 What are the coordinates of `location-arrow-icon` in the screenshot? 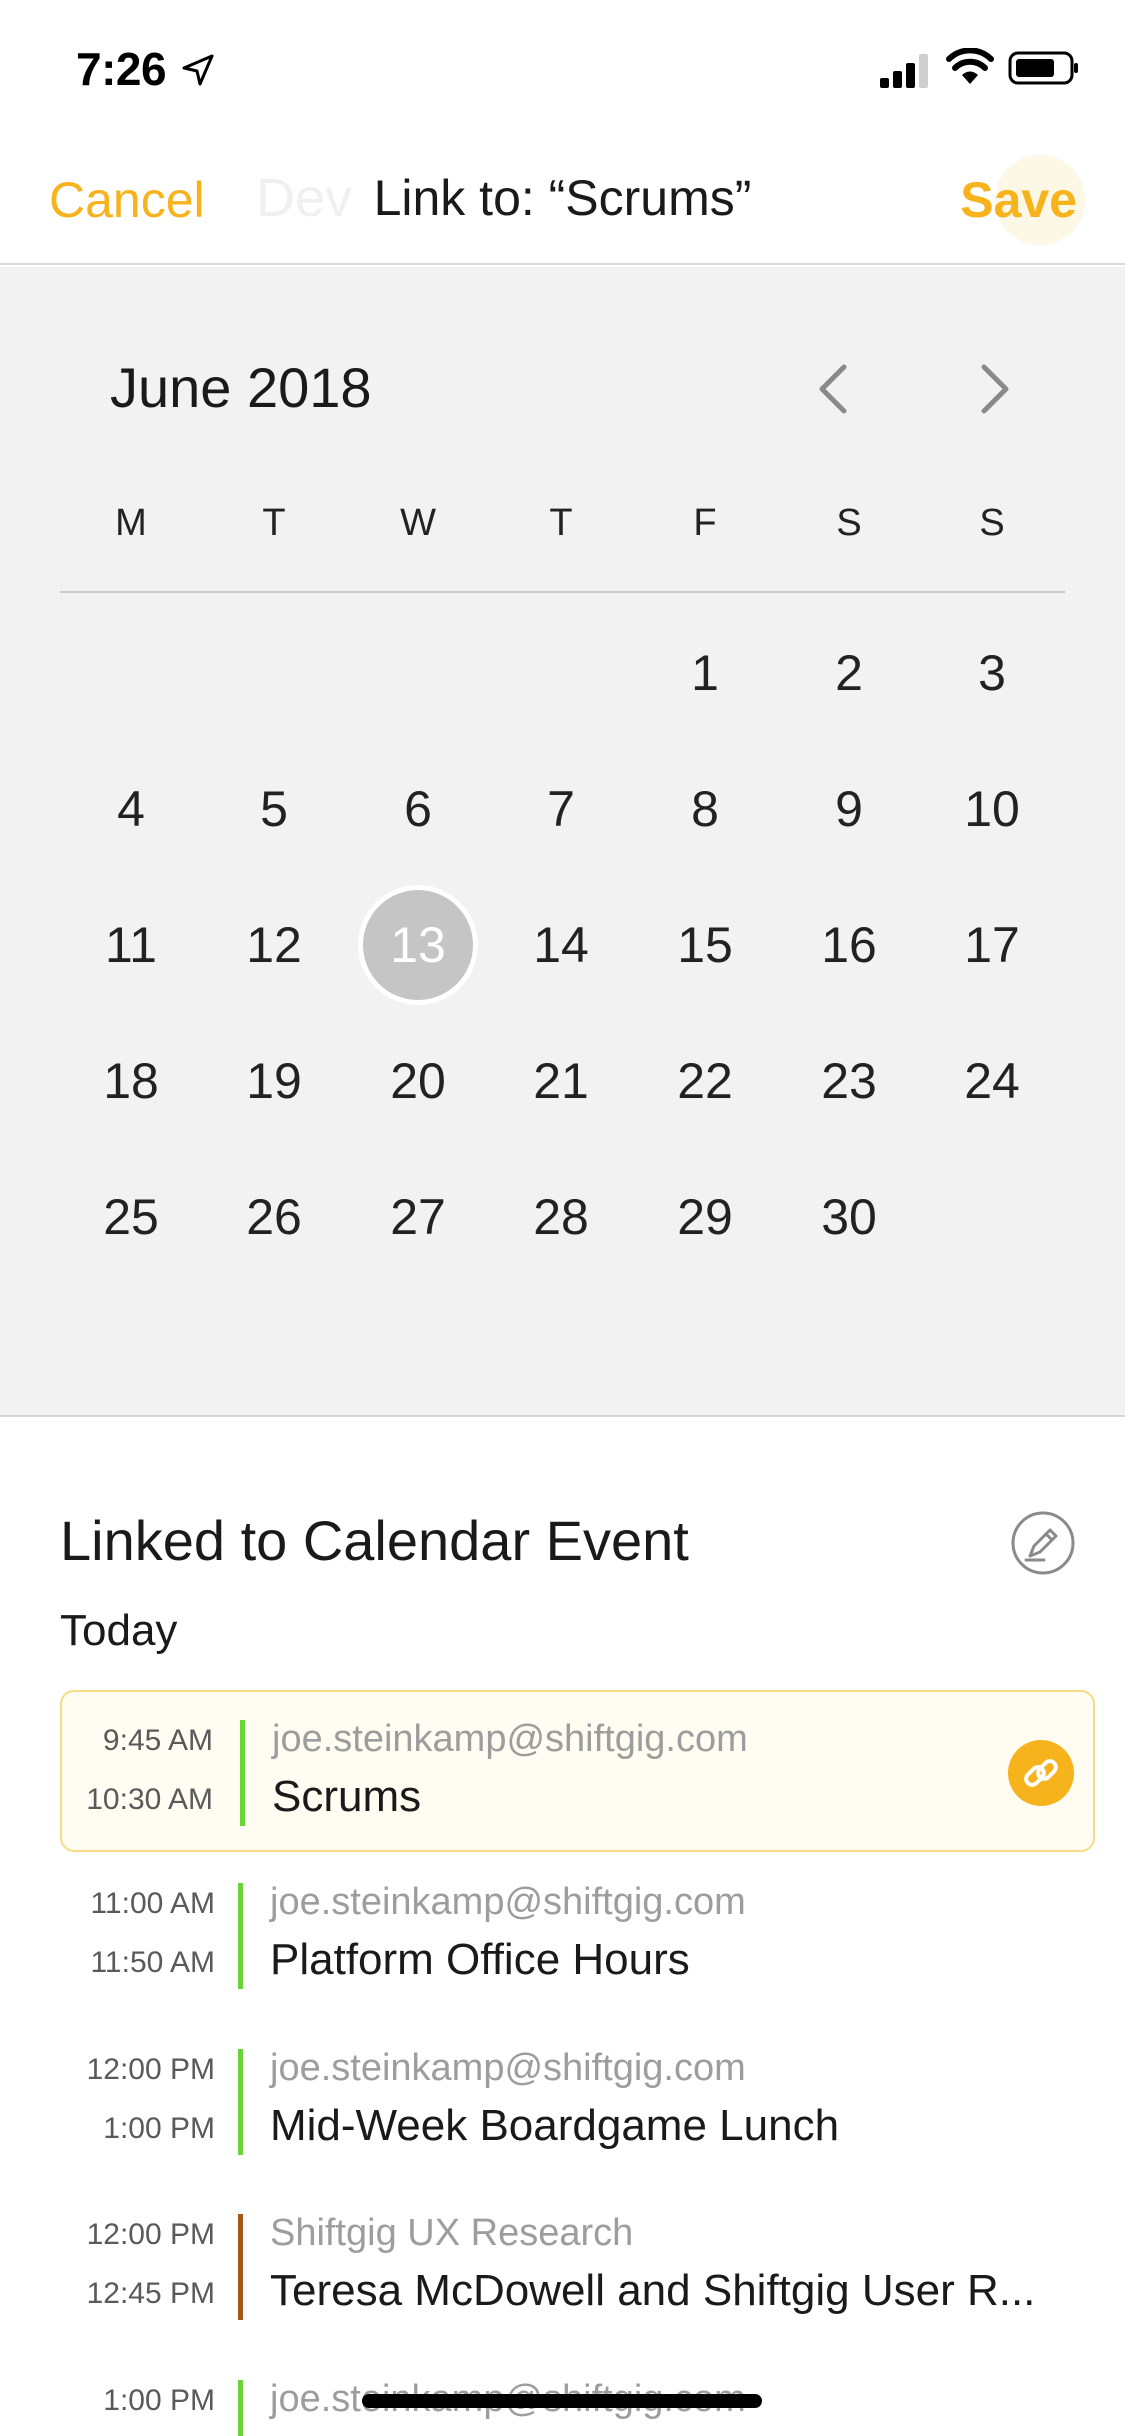 It's located at (198, 70).